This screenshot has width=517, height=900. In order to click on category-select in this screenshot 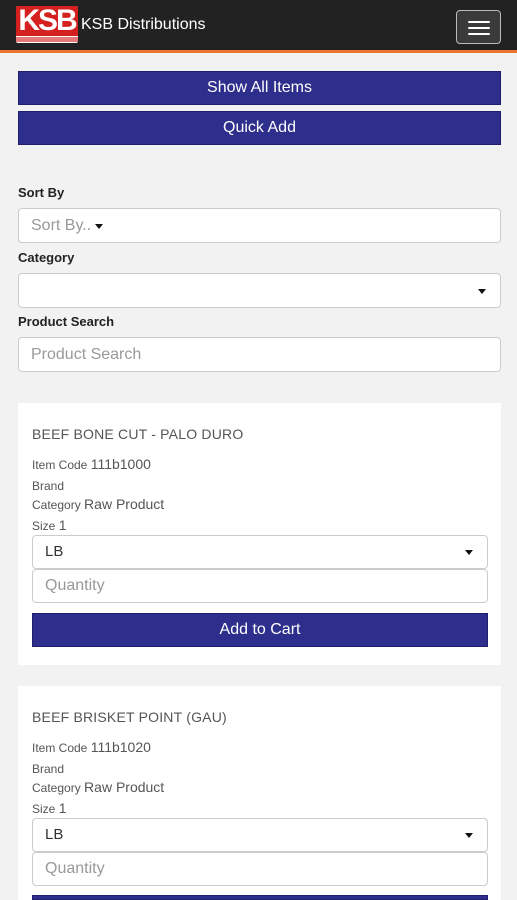, I will do `click(259, 290)`.